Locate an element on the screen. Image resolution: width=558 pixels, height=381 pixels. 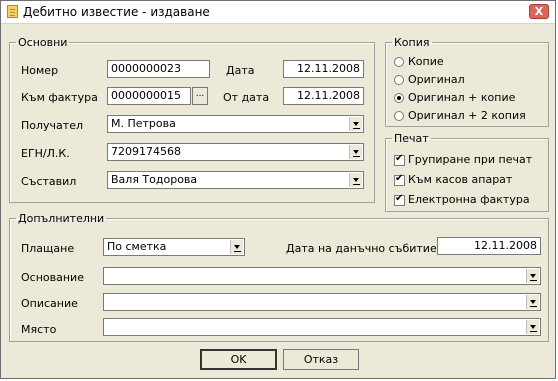
osnovanie-select is located at coordinates (322, 276).